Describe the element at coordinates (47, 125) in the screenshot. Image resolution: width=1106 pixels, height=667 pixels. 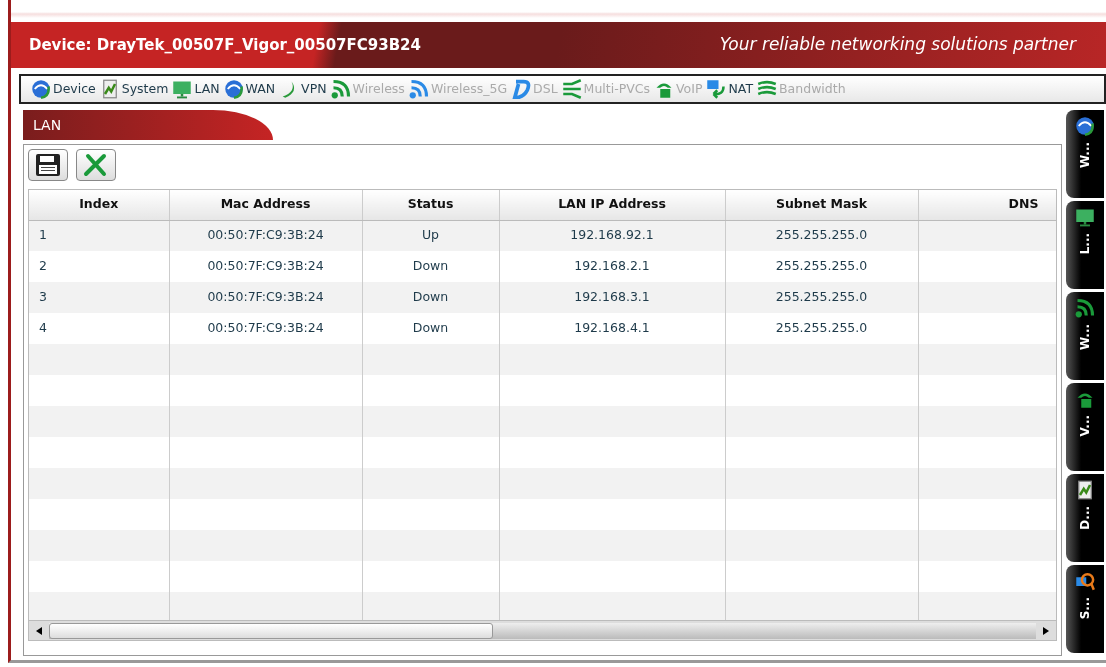
I see `panel-title: LAN` at that location.